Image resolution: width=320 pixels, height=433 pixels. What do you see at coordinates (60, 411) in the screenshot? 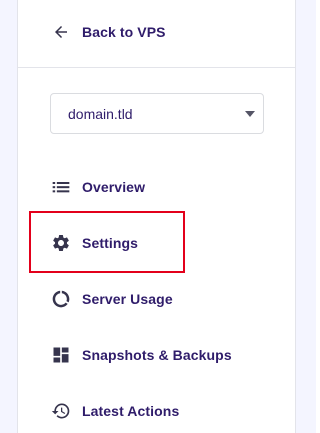
I see `history-icon` at bounding box center [60, 411].